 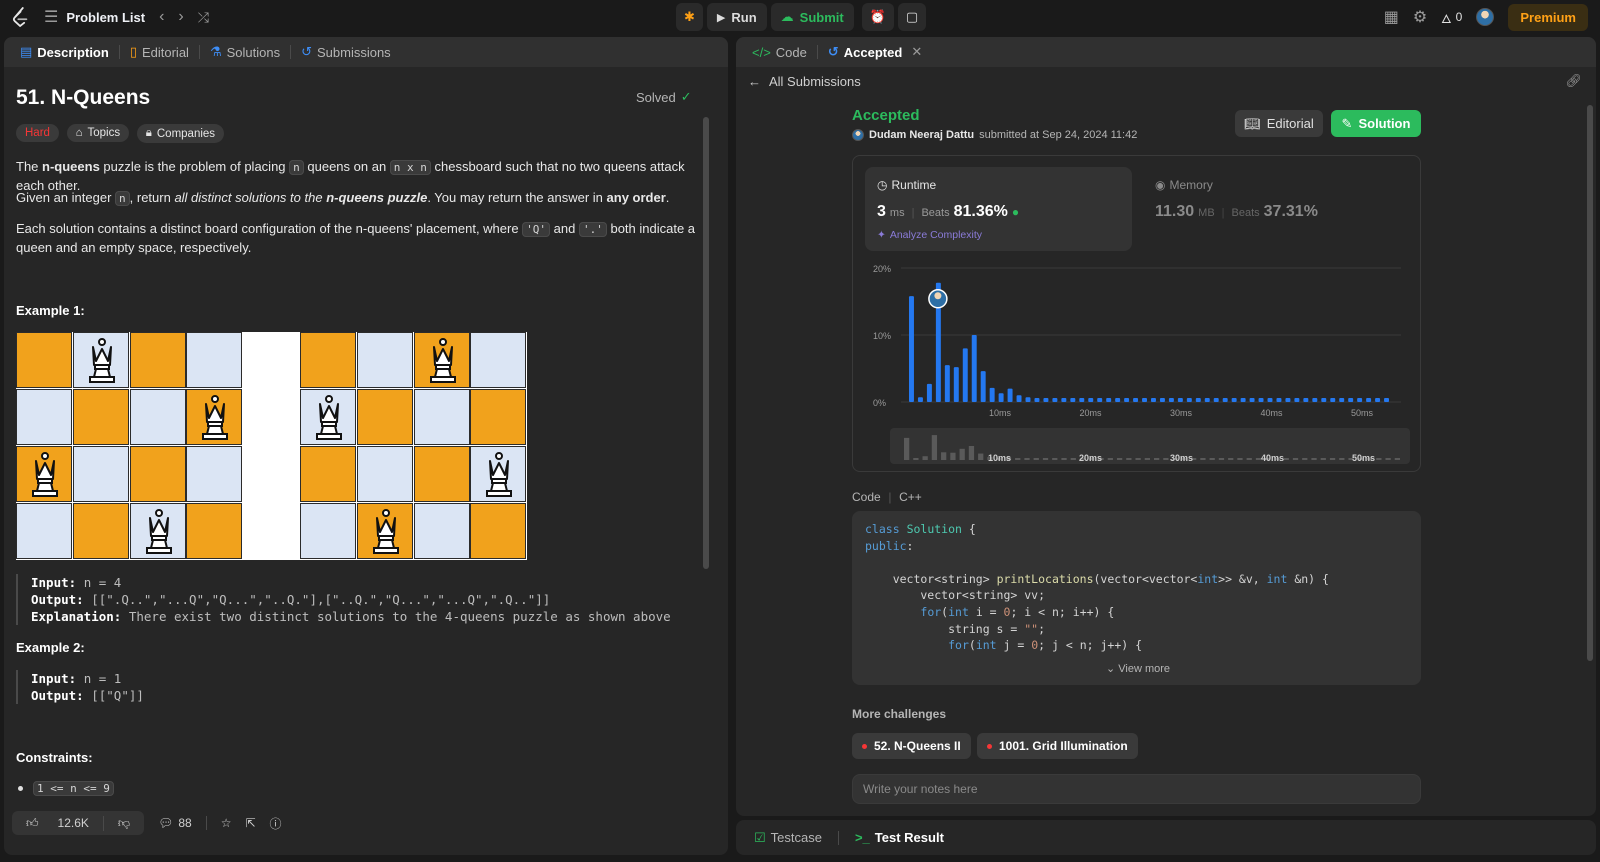 What do you see at coordinates (706, 343) in the screenshot?
I see `left-scrollbar-thumb` at bounding box center [706, 343].